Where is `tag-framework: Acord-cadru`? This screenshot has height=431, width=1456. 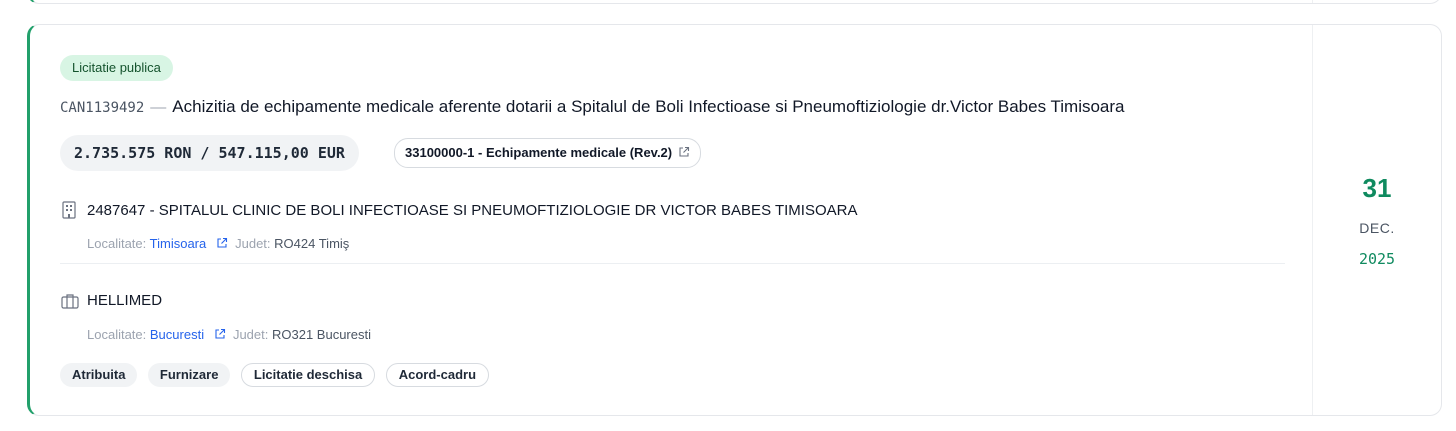 tag-framework: Acord-cadru is located at coordinates (437, 375).